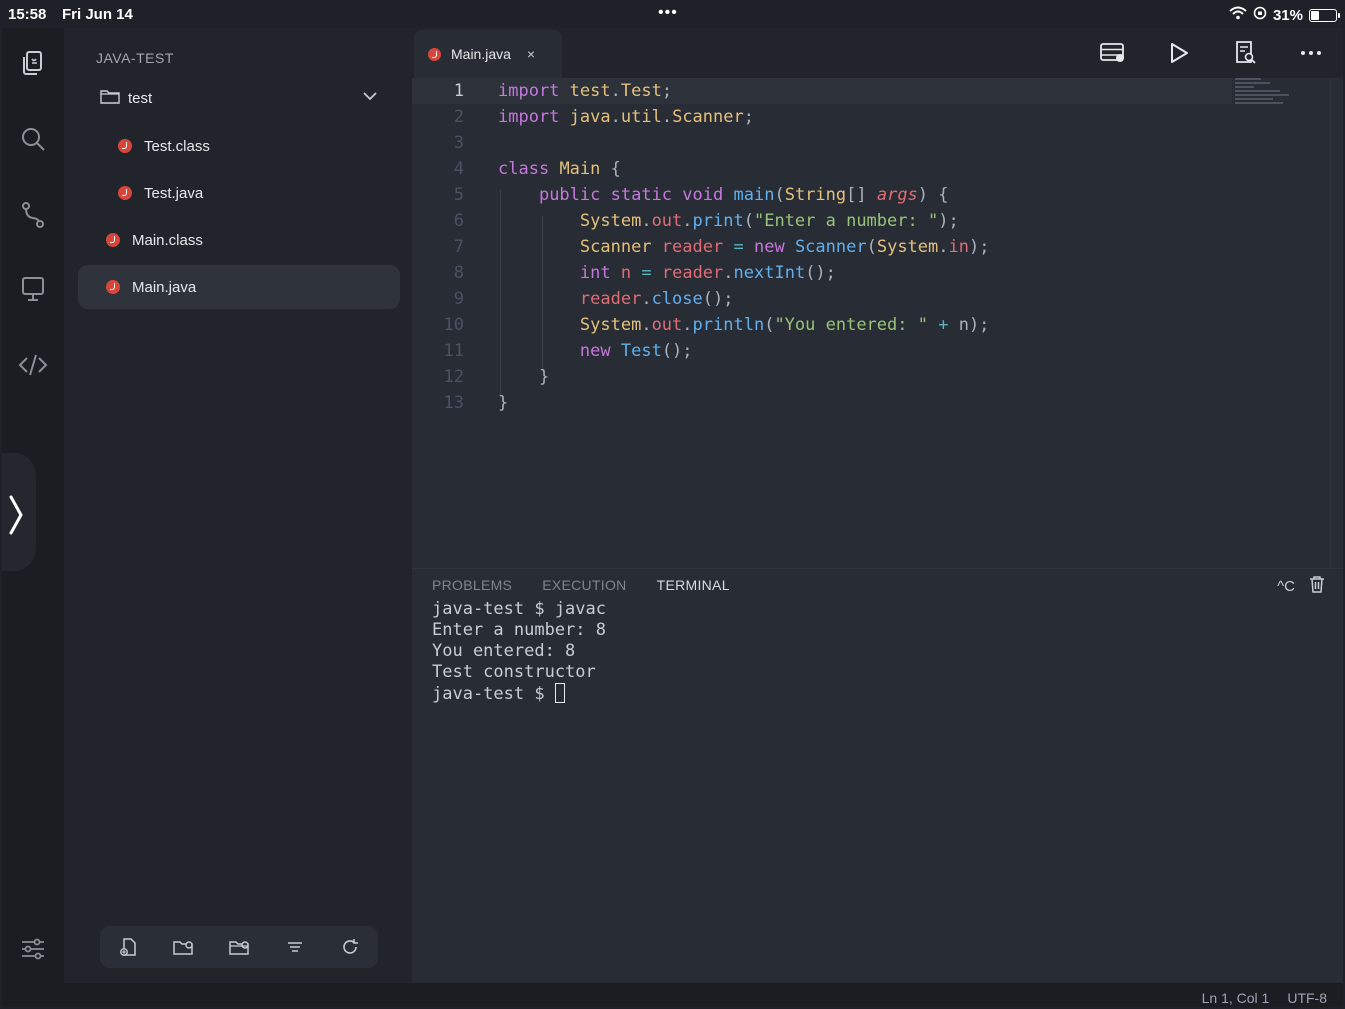  What do you see at coordinates (239, 146) in the screenshot?
I see `tree-item-test-class: Test.class` at bounding box center [239, 146].